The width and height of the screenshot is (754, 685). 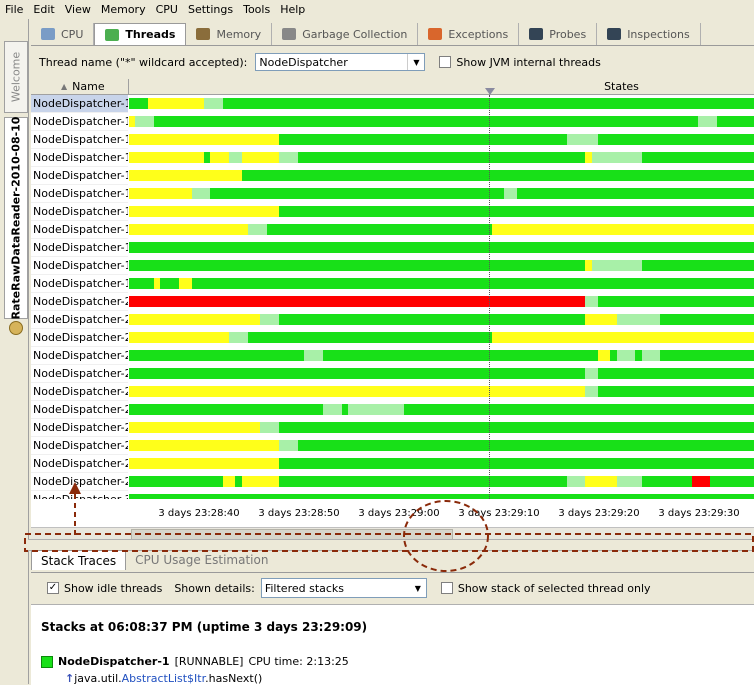 What do you see at coordinates (558, 34) in the screenshot?
I see `tab-probes: Probes` at bounding box center [558, 34].